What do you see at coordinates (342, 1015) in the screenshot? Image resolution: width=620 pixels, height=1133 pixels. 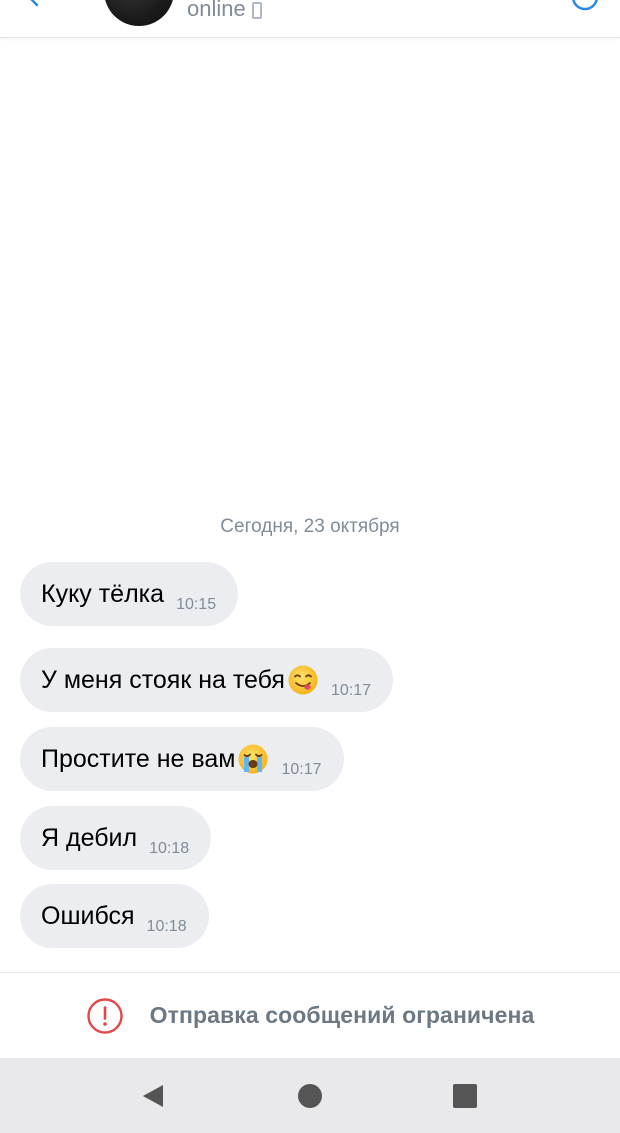 I see `restriction-text: Отправка сообщений ограничена` at bounding box center [342, 1015].